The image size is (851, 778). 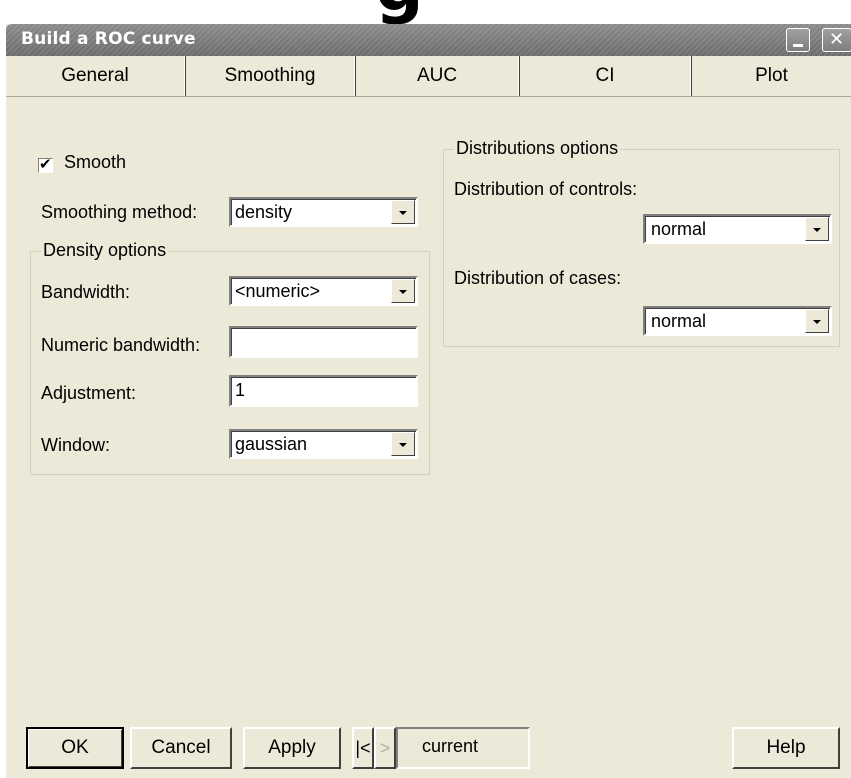 What do you see at coordinates (181, 748) in the screenshot?
I see `cancel-button: Cancel` at bounding box center [181, 748].